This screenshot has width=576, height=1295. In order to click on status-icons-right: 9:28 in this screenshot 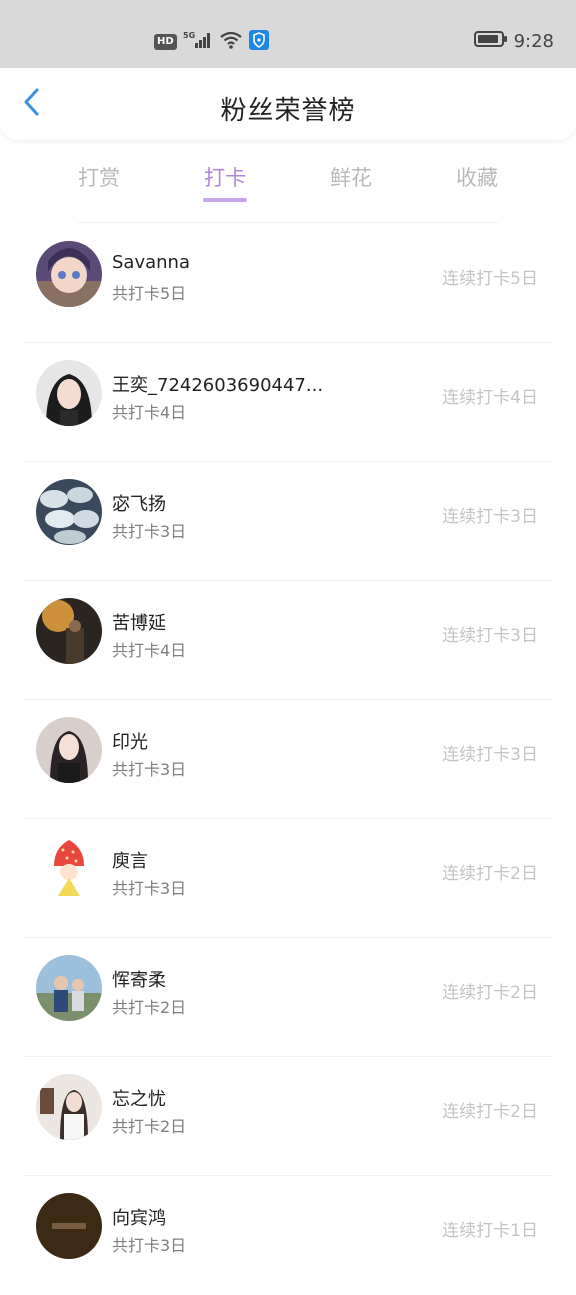, I will do `click(513, 41)`.